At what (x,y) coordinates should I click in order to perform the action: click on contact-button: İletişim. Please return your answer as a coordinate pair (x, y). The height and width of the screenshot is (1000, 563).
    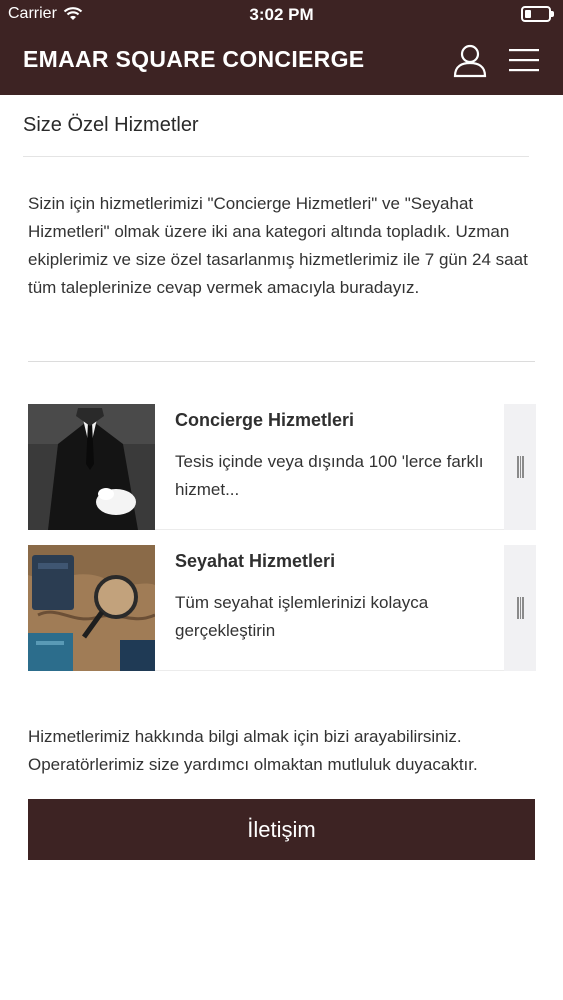
    Looking at the image, I should click on (281, 829).